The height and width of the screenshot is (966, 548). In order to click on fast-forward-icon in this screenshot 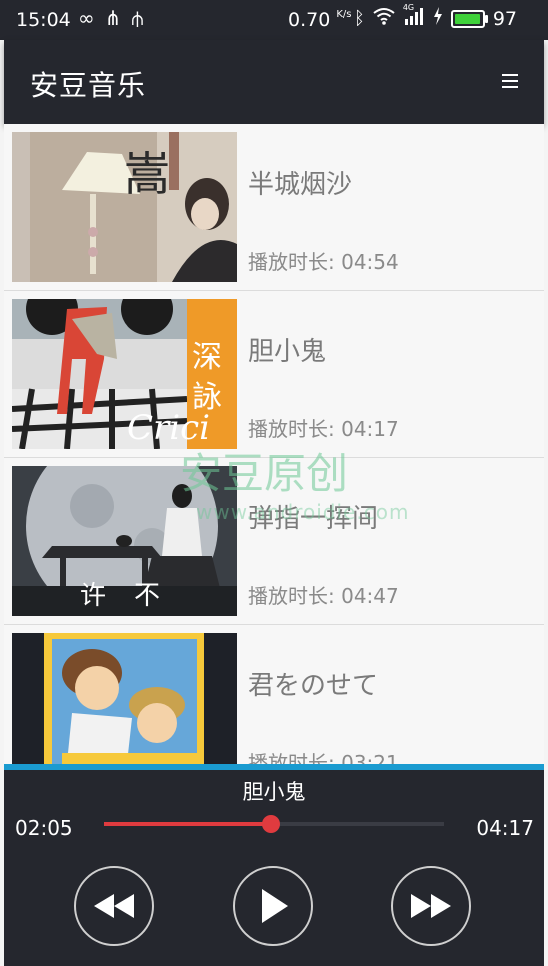, I will do `click(431, 906)`.